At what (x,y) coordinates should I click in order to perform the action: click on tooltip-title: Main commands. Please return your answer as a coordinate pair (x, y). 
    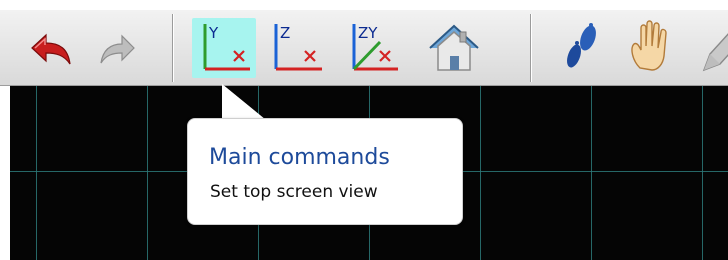
    Looking at the image, I should click on (299, 157).